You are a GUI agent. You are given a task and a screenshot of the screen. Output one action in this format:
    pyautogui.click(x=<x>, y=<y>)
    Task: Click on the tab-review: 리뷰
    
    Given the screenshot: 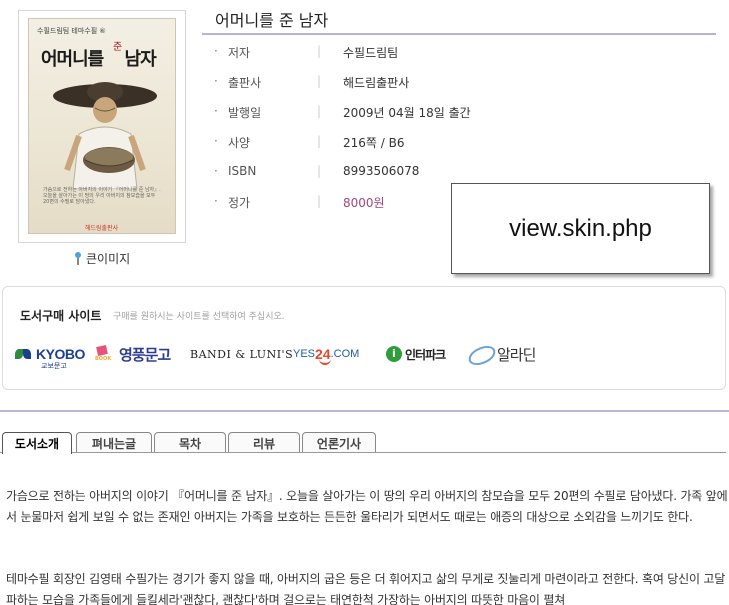 What is the action you would take?
    pyautogui.click(x=264, y=442)
    